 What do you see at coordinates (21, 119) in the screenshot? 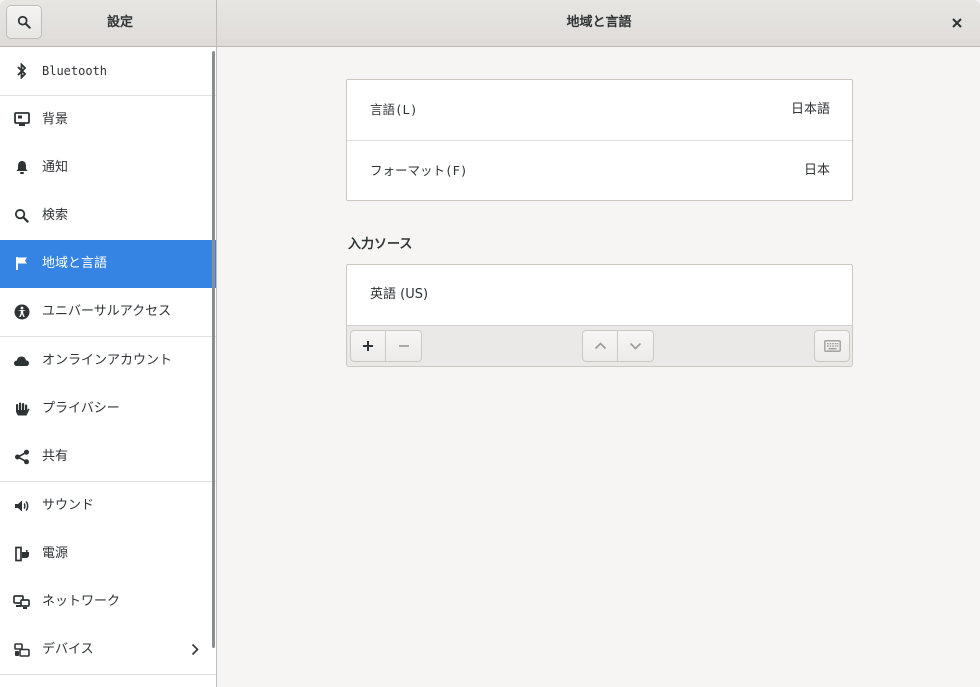
I see `background-icon` at bounding box center [21, 119].